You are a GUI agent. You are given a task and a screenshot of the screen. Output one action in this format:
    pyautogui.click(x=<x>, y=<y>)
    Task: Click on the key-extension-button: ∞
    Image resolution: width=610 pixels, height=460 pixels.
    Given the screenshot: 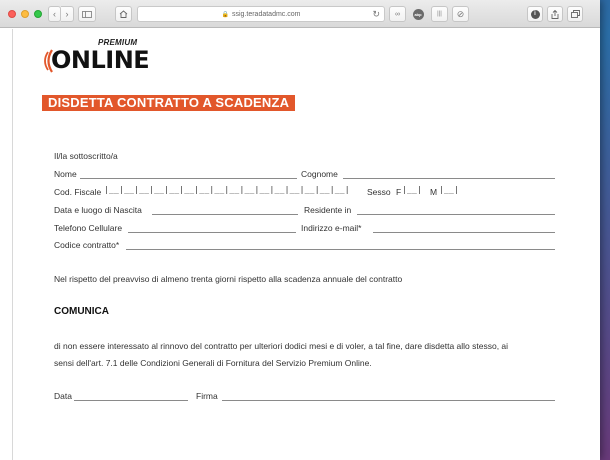 What is the action you would take?
    pyautogui.click(x=397, y=14)
    